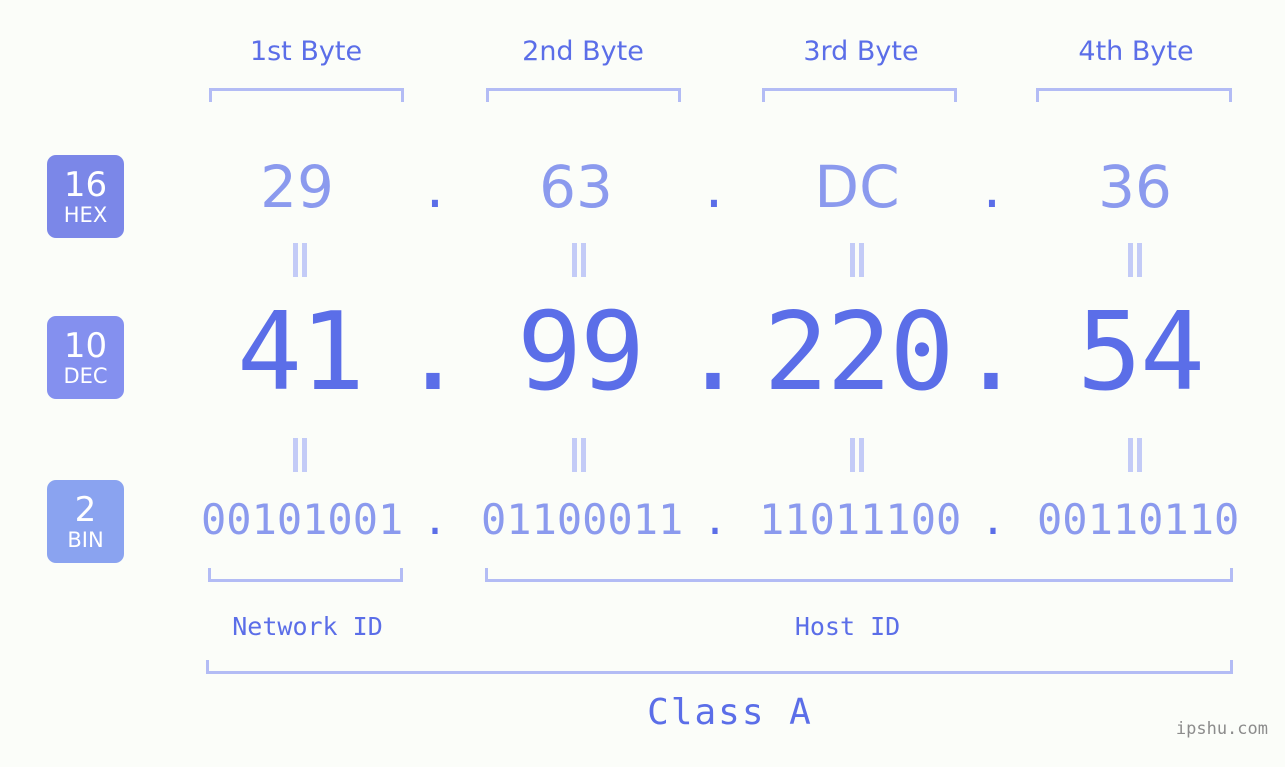  I want to click on class-label: Class A, so click(730, 712).